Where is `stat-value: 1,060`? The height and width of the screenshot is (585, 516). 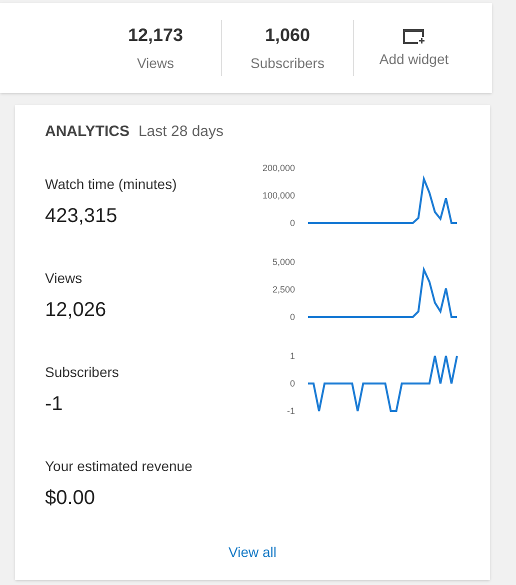 stat-value: 1,060 is located at coordinates (287, 35).